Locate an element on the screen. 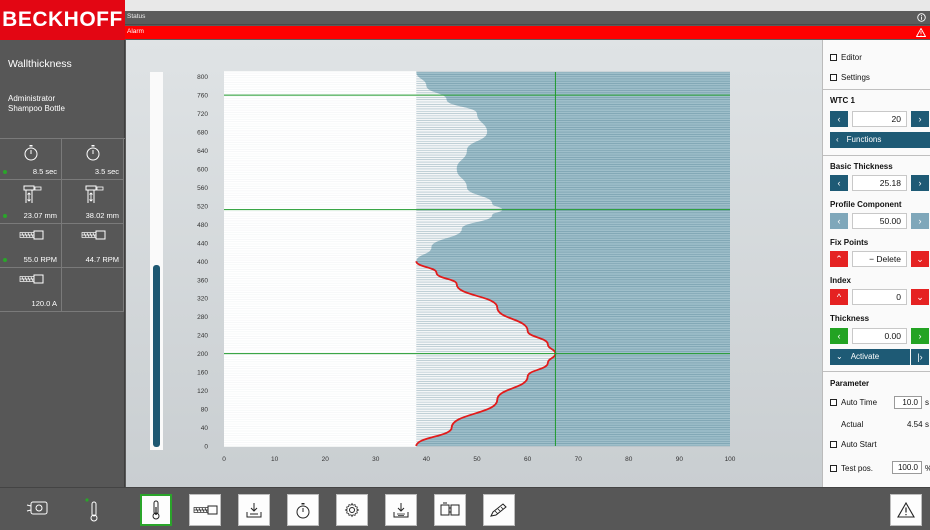 Image resolution: width=930 pixels, height=530 pixels. wtc-field: 20 is located at coordinates (879, 119).